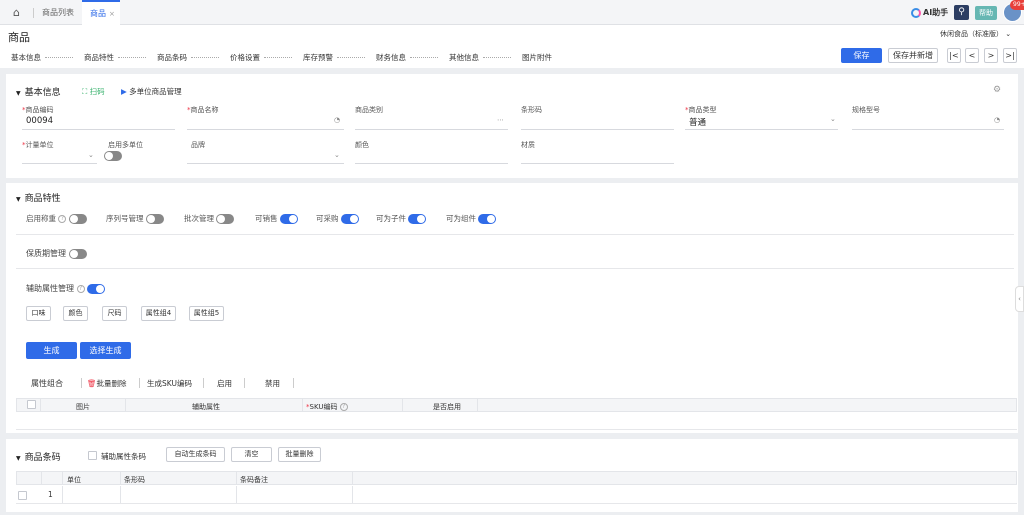  Describe the element at coordinates (58, 12) in the screenshot. I see `tab-product-list: 商品列表` at that location.